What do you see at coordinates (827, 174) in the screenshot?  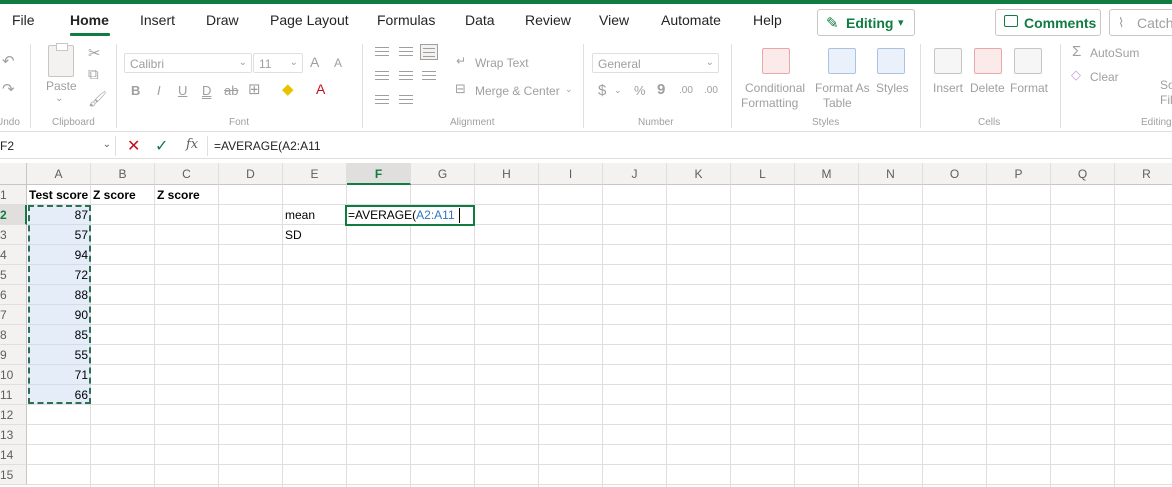 I see `column-header-m: M` at bounding box center [827, 174].